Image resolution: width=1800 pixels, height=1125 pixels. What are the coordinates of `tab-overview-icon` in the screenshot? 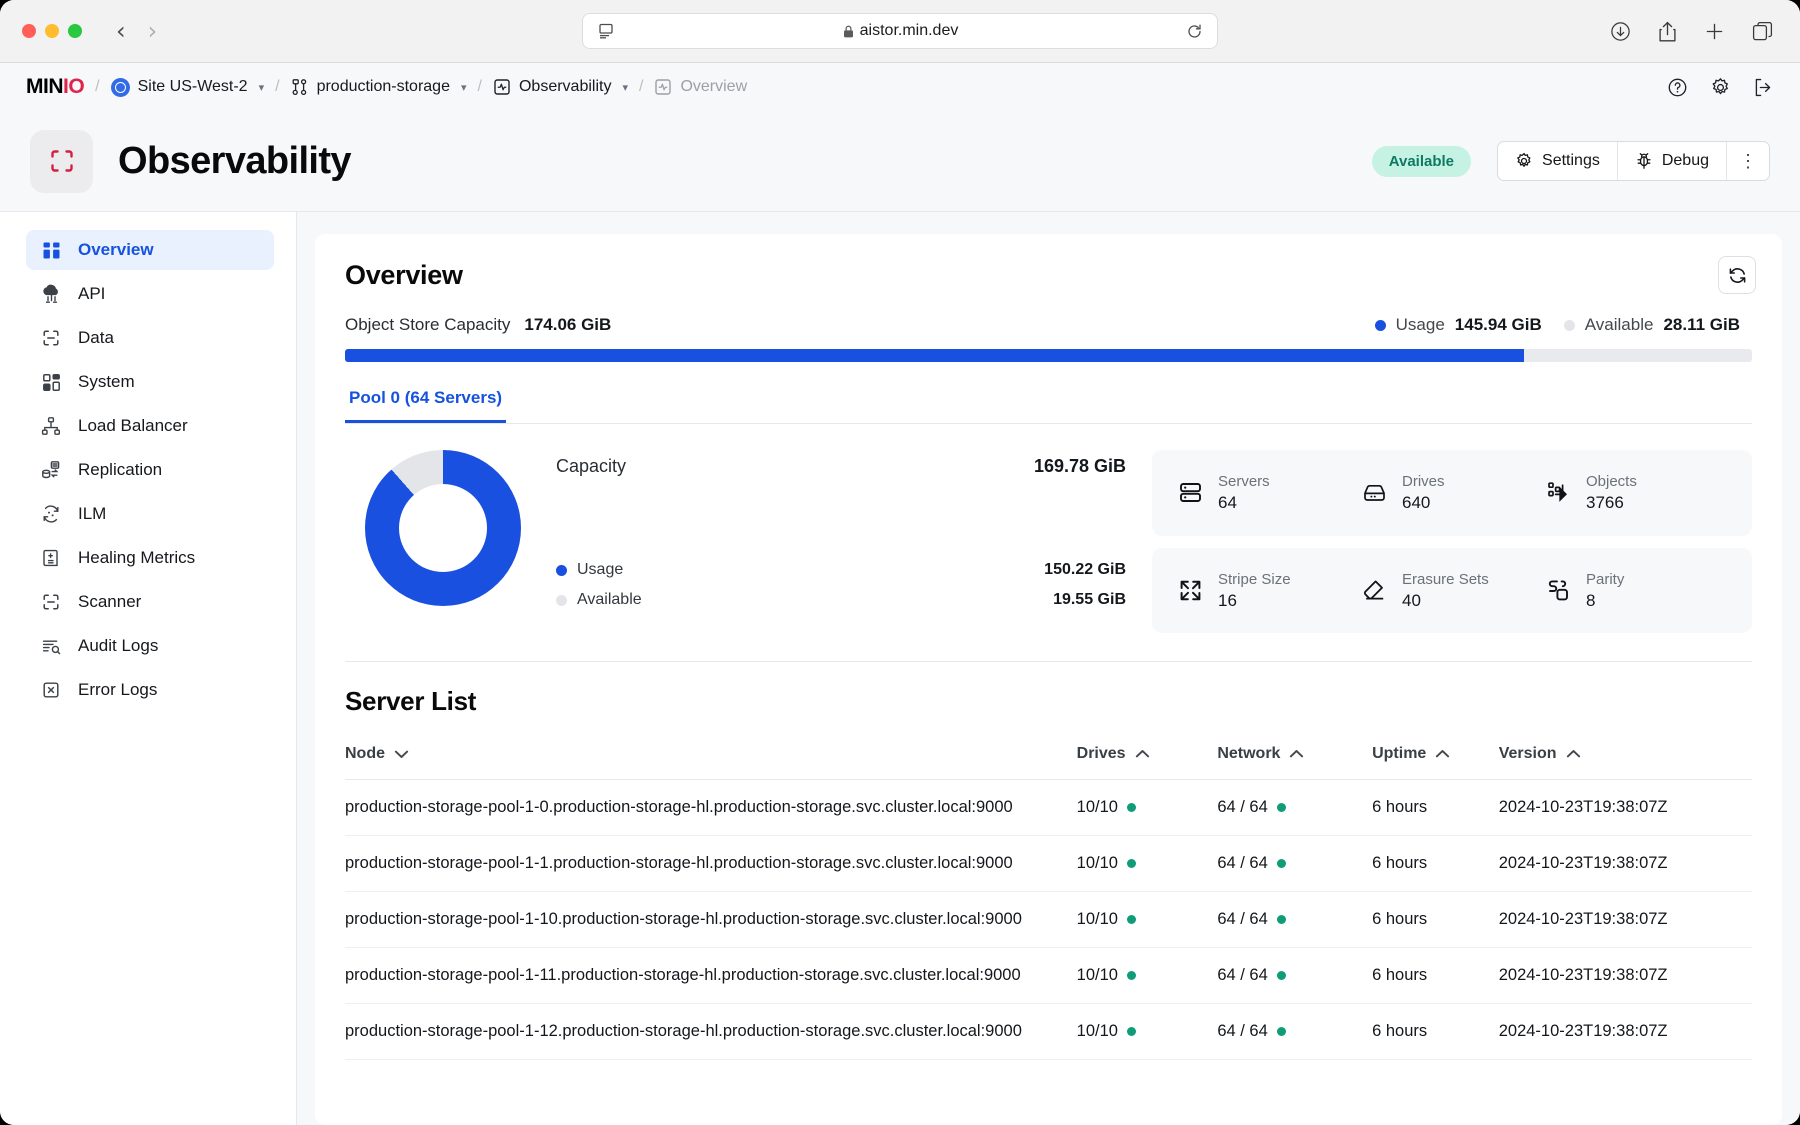 It's located at (1762, 31).